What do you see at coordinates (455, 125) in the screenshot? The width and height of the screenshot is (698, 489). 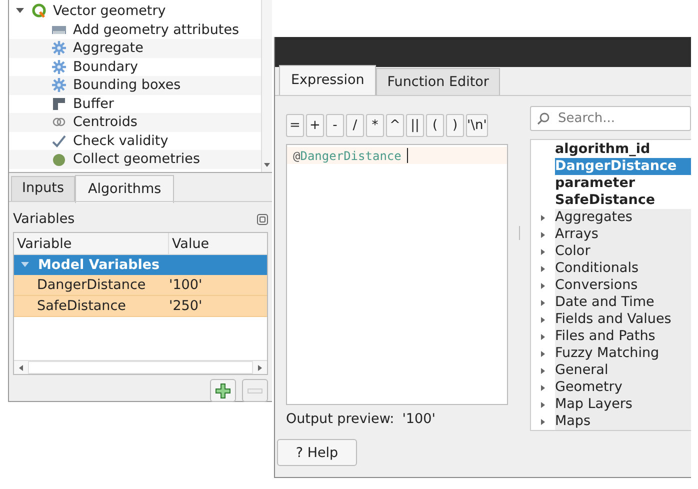 I see `operator-button: )` at bounding box center [455, 125].